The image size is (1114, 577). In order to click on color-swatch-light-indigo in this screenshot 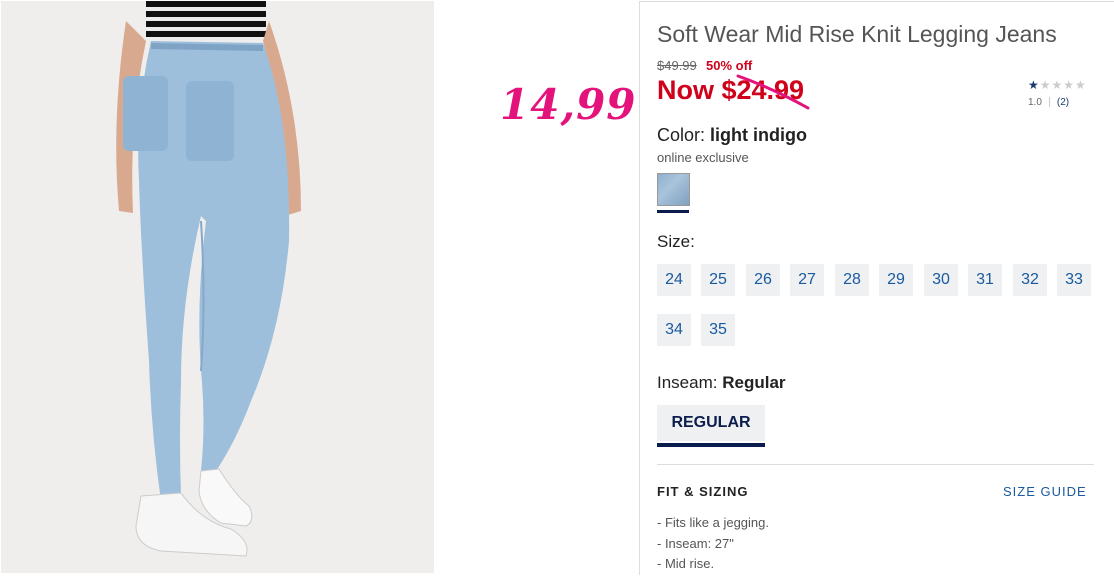, I will do `click(673, 189)`.